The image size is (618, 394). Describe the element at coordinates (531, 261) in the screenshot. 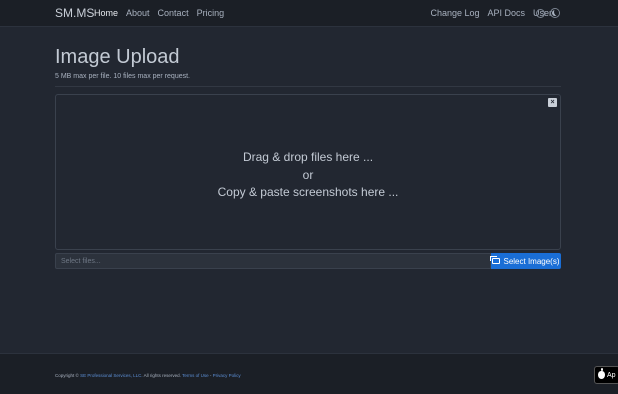

I see `select-images-label: Select Image(s)` at that location.